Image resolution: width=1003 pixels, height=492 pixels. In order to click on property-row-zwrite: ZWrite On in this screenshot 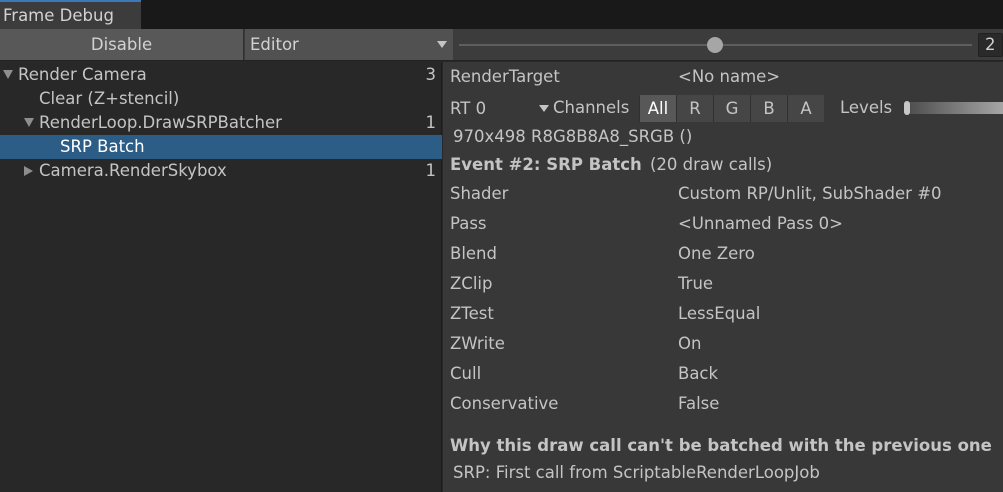, I will do `click(723, 344)`.